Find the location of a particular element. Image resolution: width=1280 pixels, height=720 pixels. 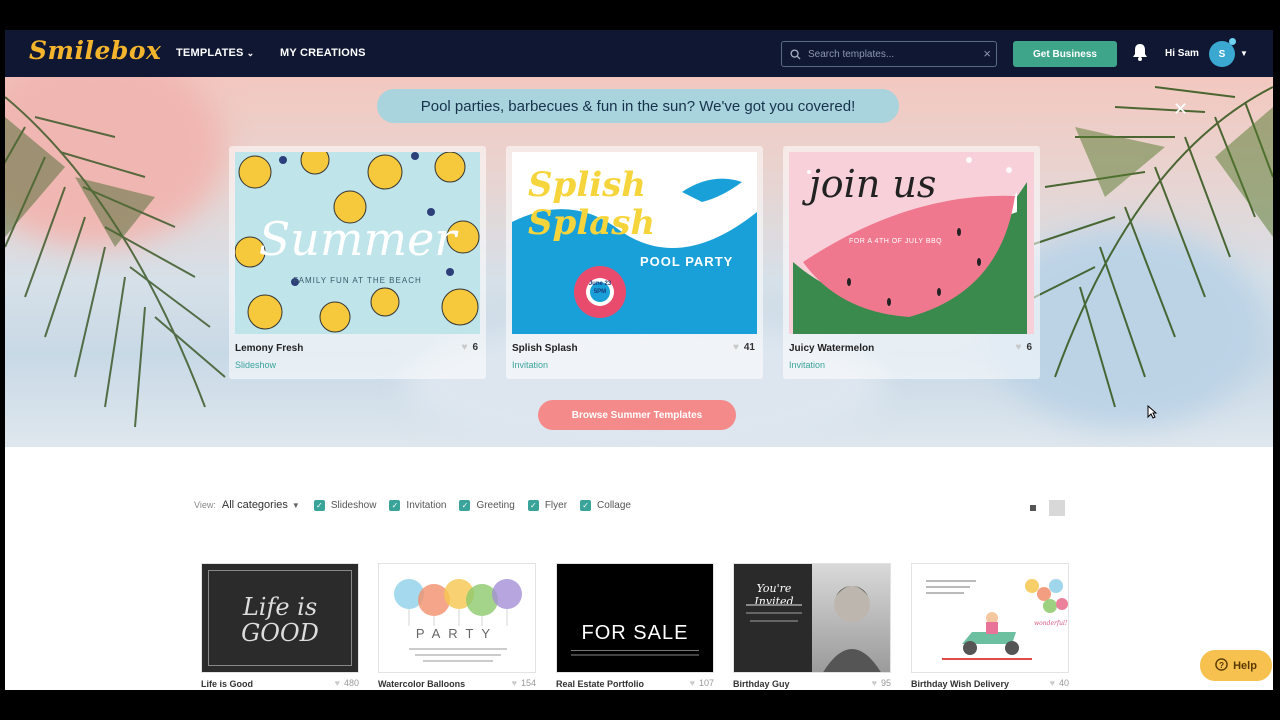

clear-search-icon: × is located at coordinates (987, 53).